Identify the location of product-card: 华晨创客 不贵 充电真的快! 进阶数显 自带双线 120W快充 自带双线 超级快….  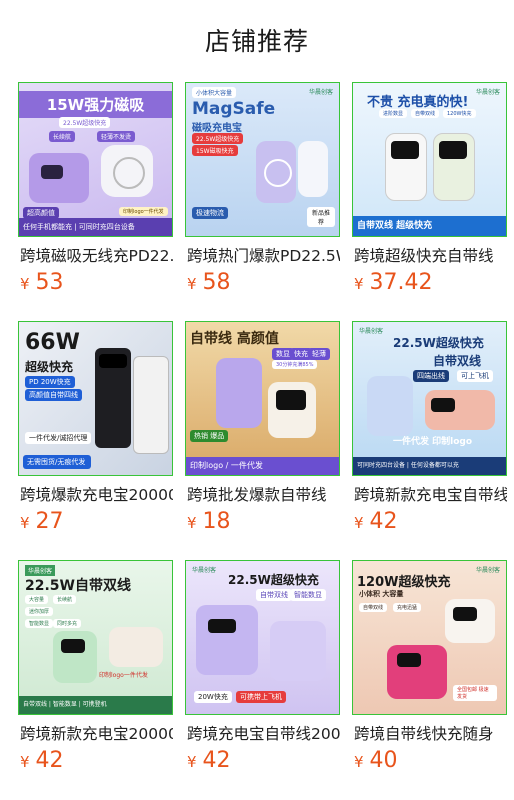
(429, 201).